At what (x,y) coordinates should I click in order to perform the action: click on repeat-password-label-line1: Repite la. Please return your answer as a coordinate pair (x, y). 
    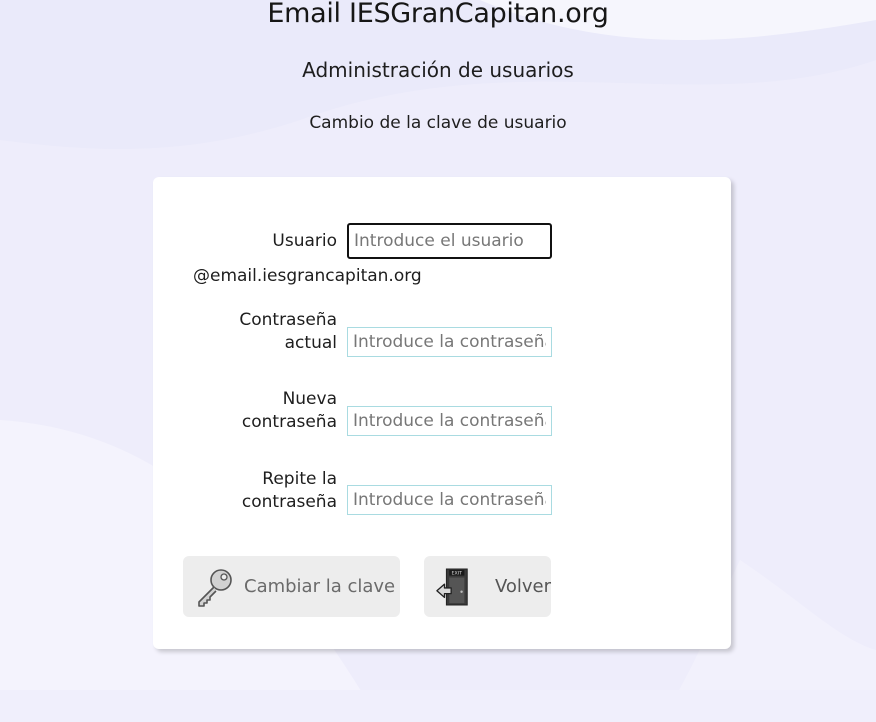
    Looking at the image, I should click on (299, 479).